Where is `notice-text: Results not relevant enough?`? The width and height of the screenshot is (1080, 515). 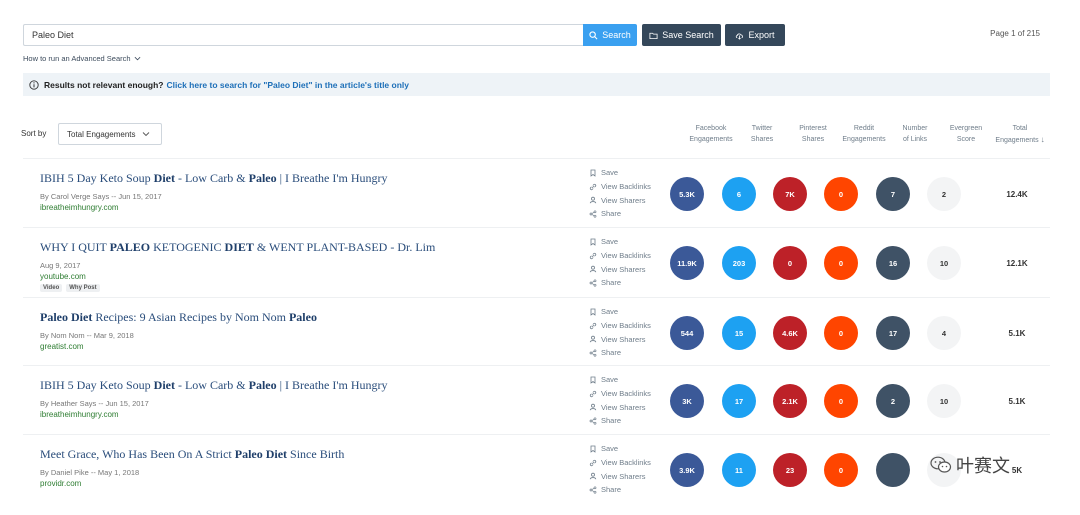 notice-text: Results not relevant enough? is located at coordinates (104, 84).